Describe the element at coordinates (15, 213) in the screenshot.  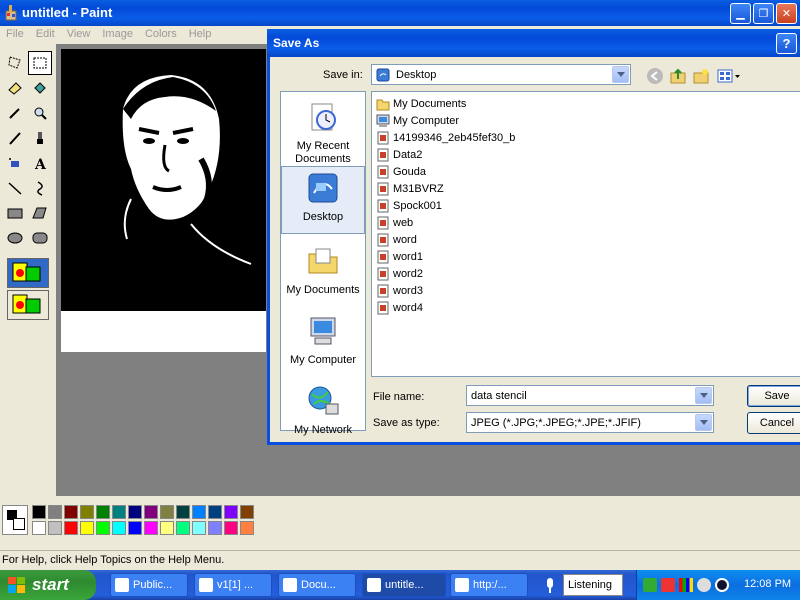
I see `rectangle-tool-icon` at that location.